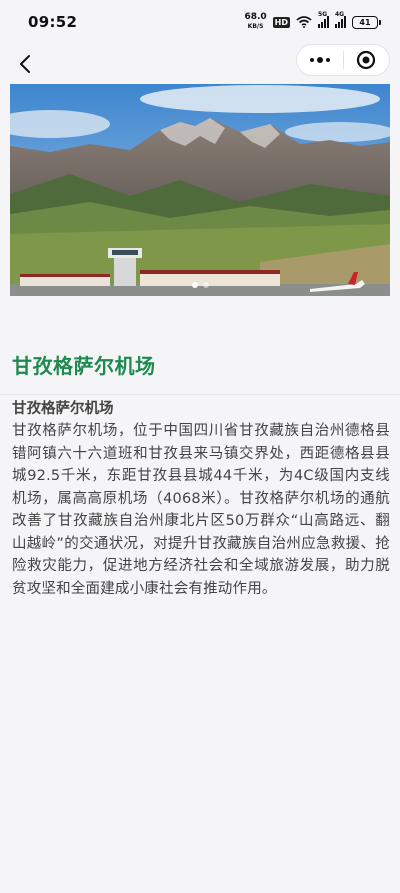 The image size is (400, 893). What do you see at coordinates (200, 394) in the screenshot?
I see `divider` at bounding box center [200, 394].